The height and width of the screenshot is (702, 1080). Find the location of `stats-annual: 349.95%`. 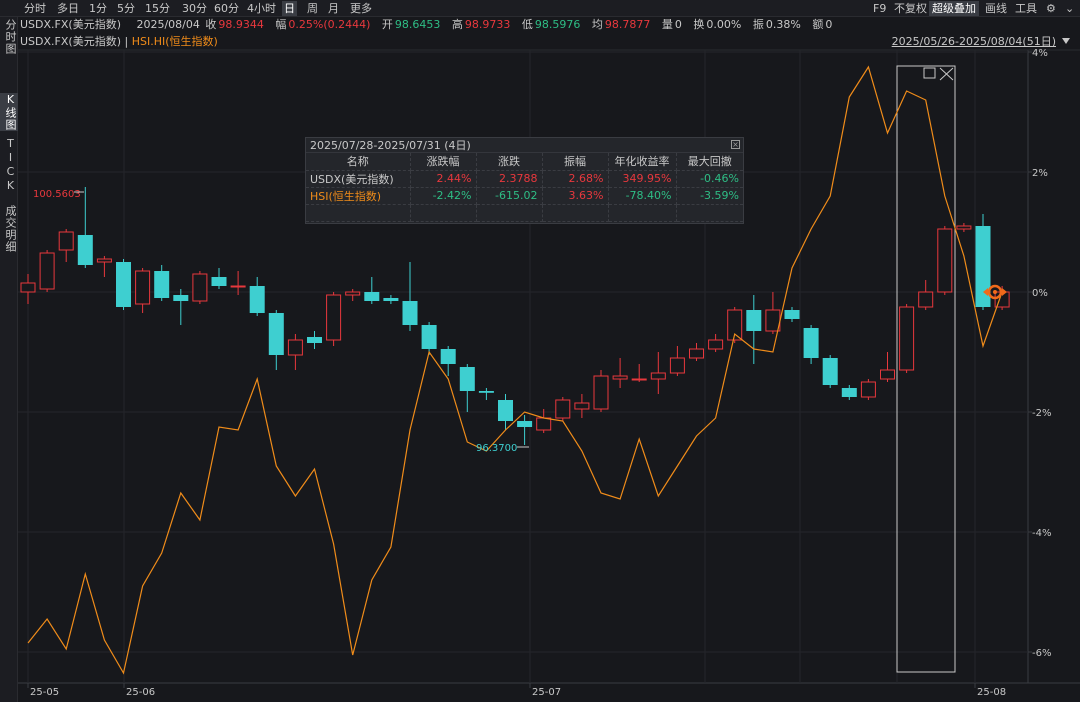

stats-annual: 349.95% is located at coordinates (642, 179).